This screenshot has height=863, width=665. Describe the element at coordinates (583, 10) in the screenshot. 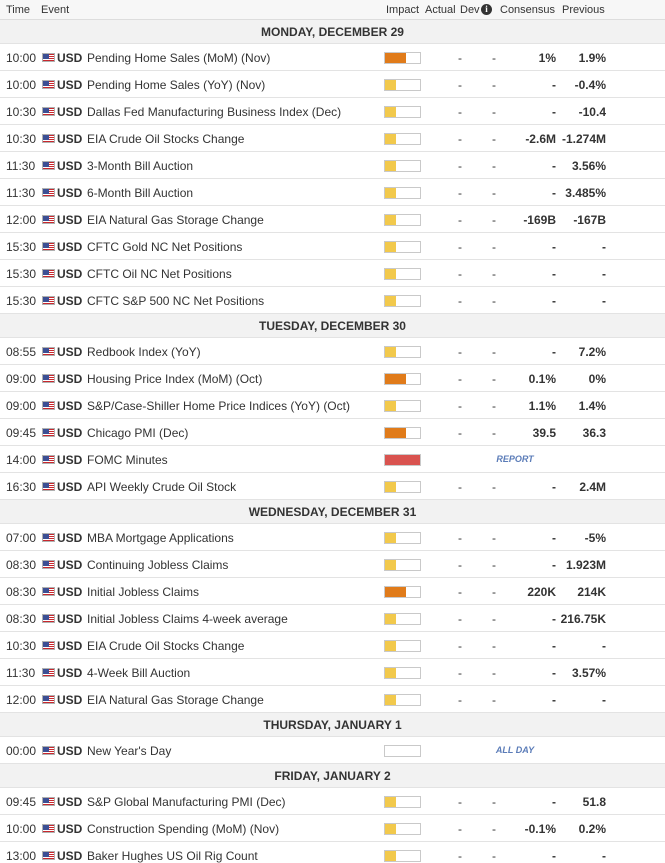

I see `header-previous: Previous` at that location.